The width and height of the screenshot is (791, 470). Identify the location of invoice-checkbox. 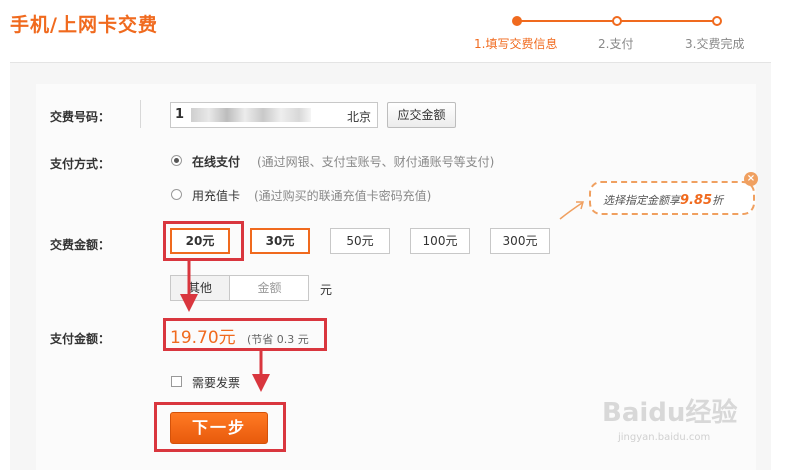
(176, 381).